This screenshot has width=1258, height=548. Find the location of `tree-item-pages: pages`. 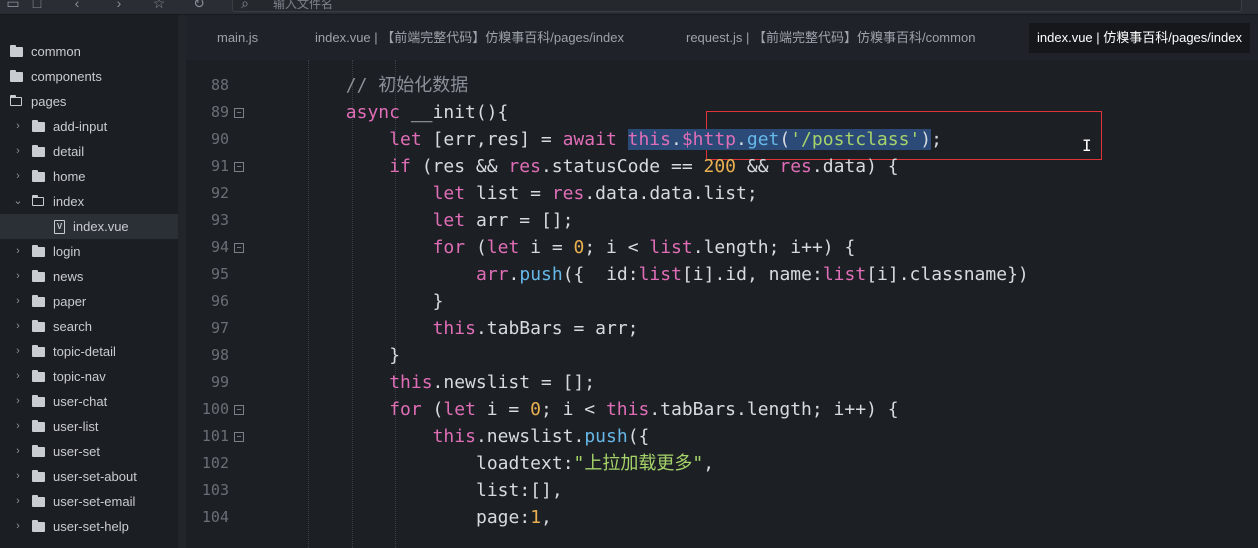

tree-item-pages: pages is located at coordinates (89, 101).